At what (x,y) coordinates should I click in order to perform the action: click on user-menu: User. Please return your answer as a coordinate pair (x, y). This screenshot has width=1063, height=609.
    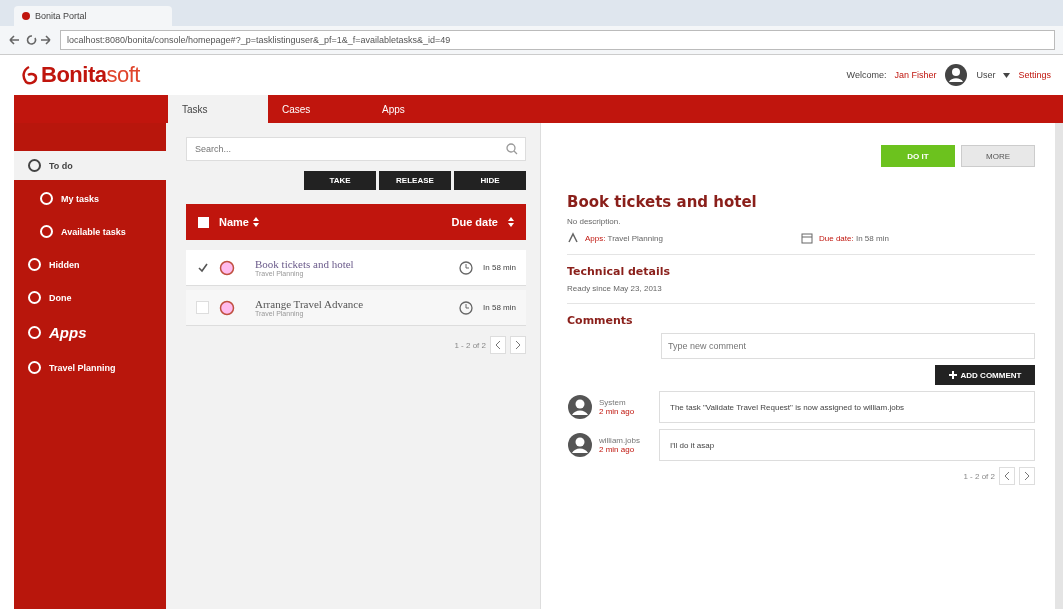
    Looking at the image, I should click on (986, 75).